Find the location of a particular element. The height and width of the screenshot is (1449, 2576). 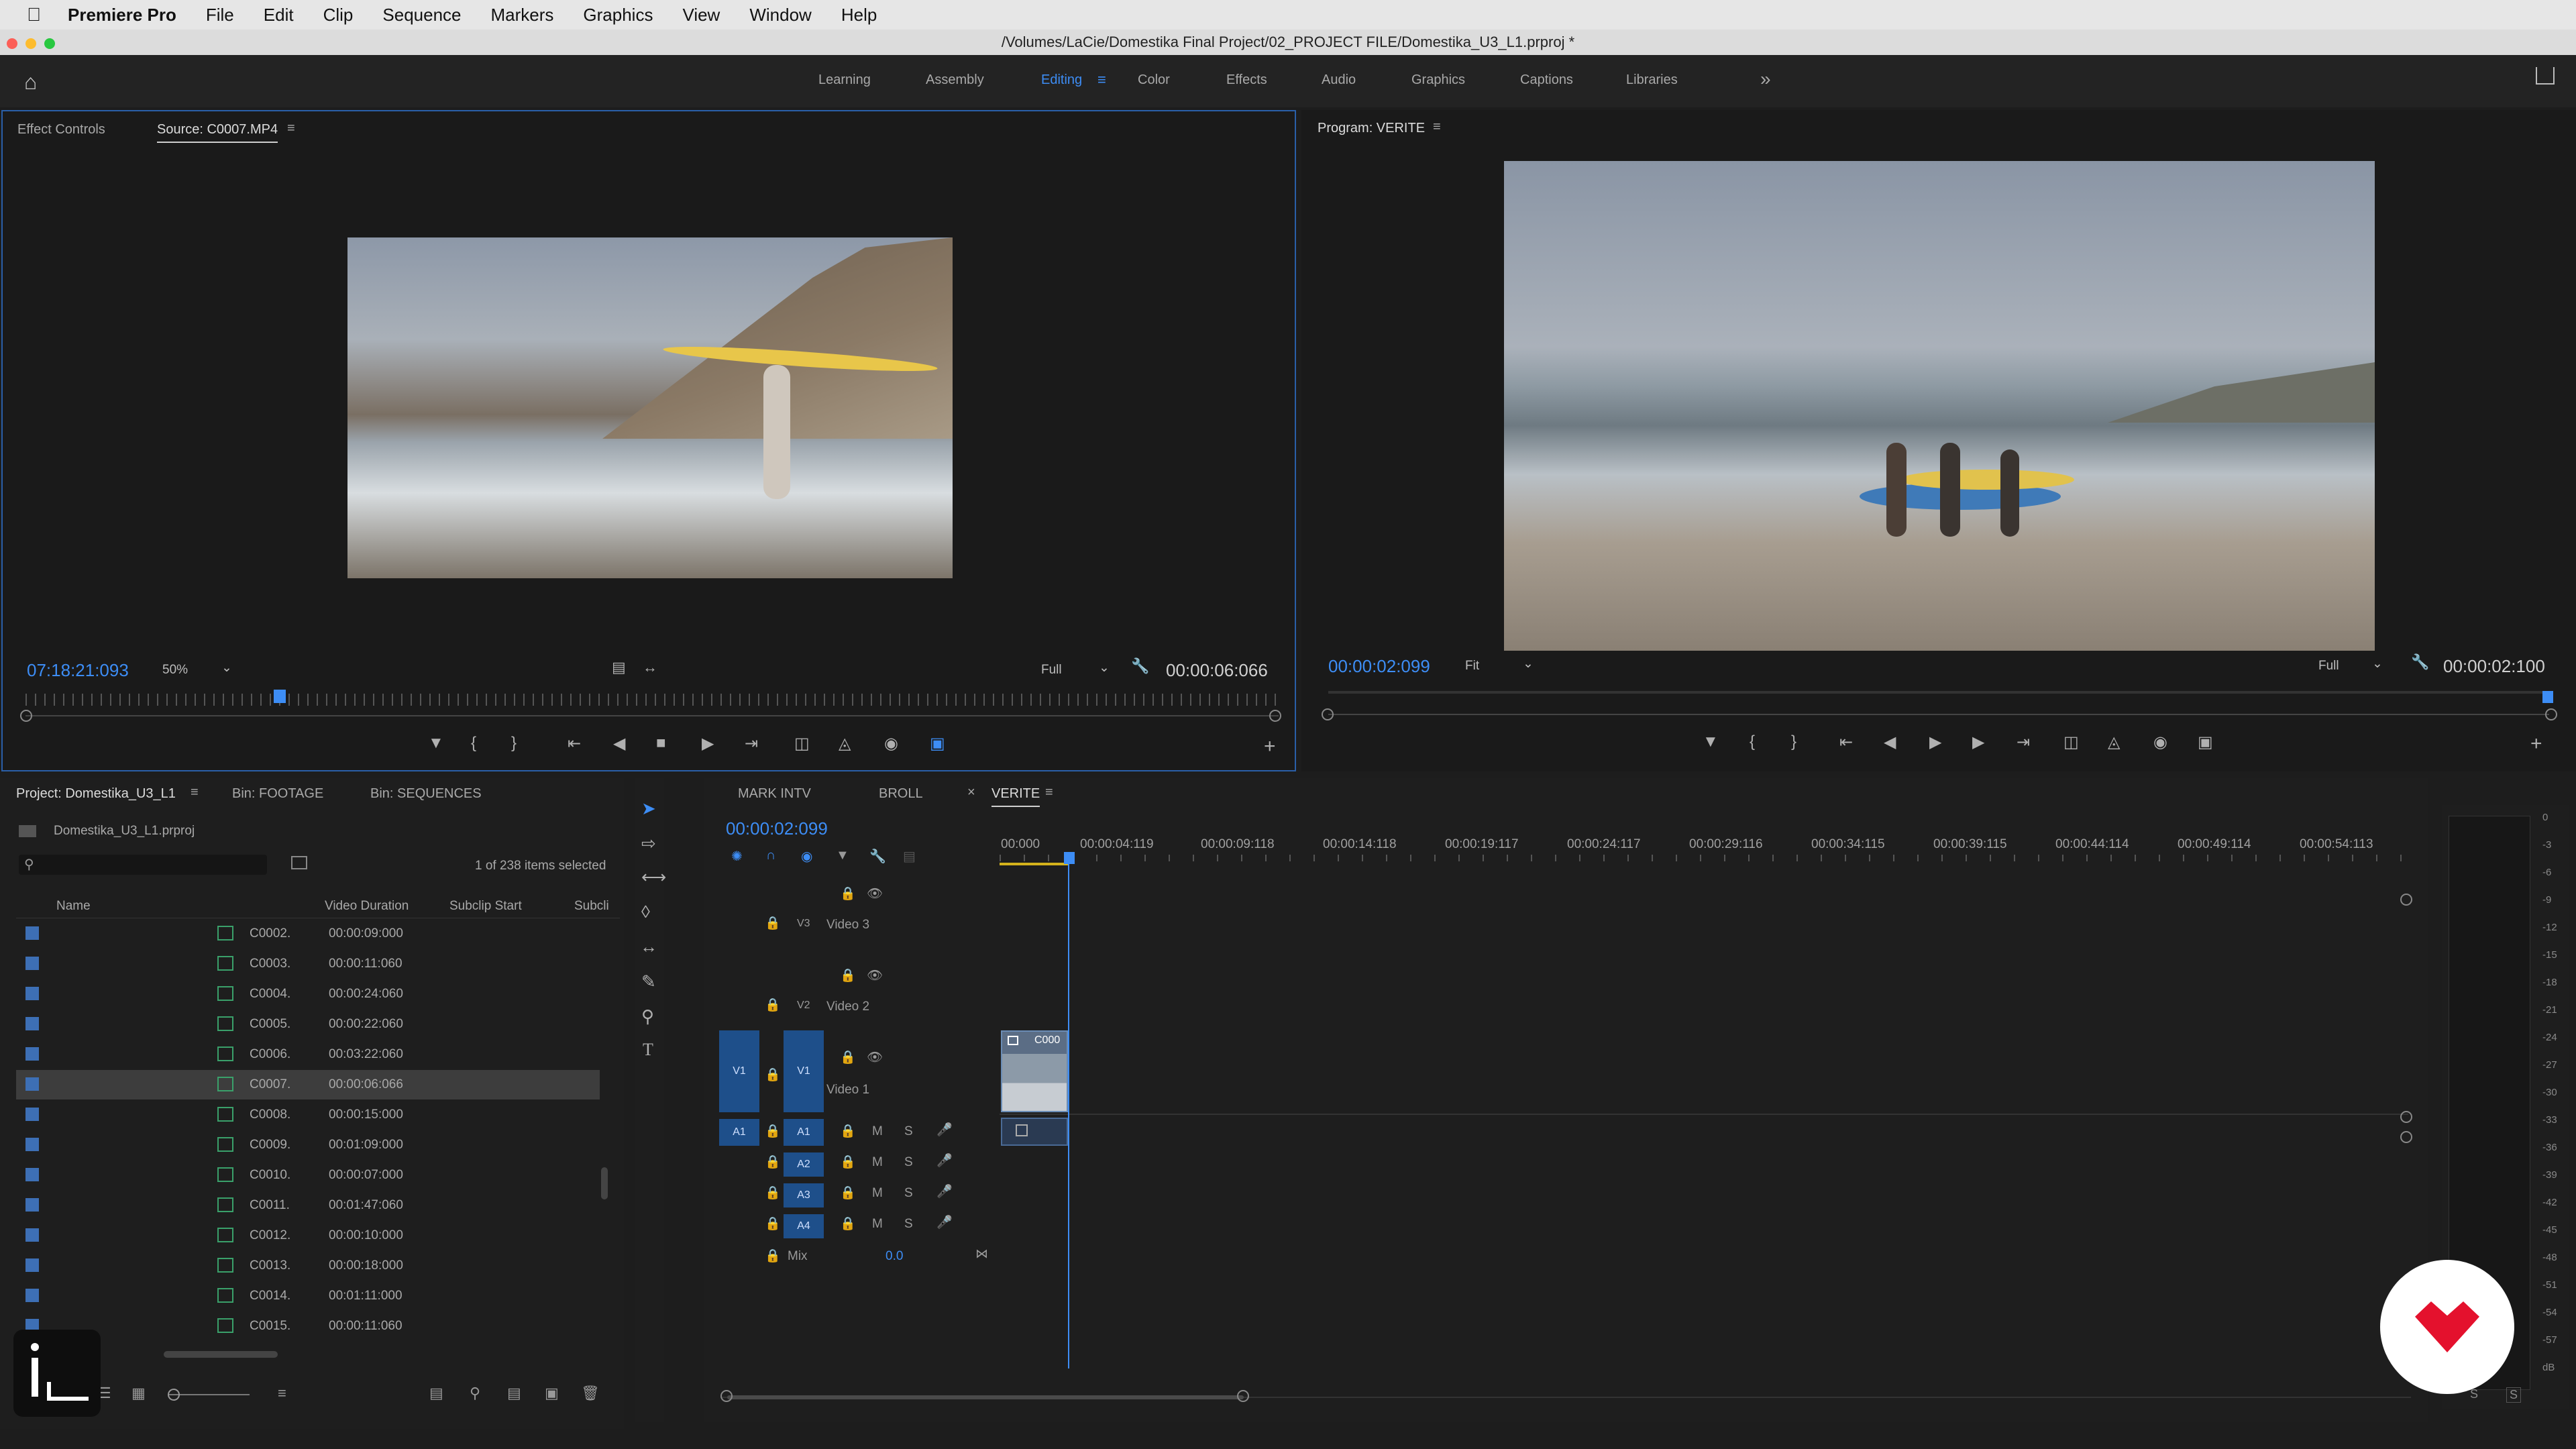

workspace-more-button: » is located at coordinates (1765, 79).